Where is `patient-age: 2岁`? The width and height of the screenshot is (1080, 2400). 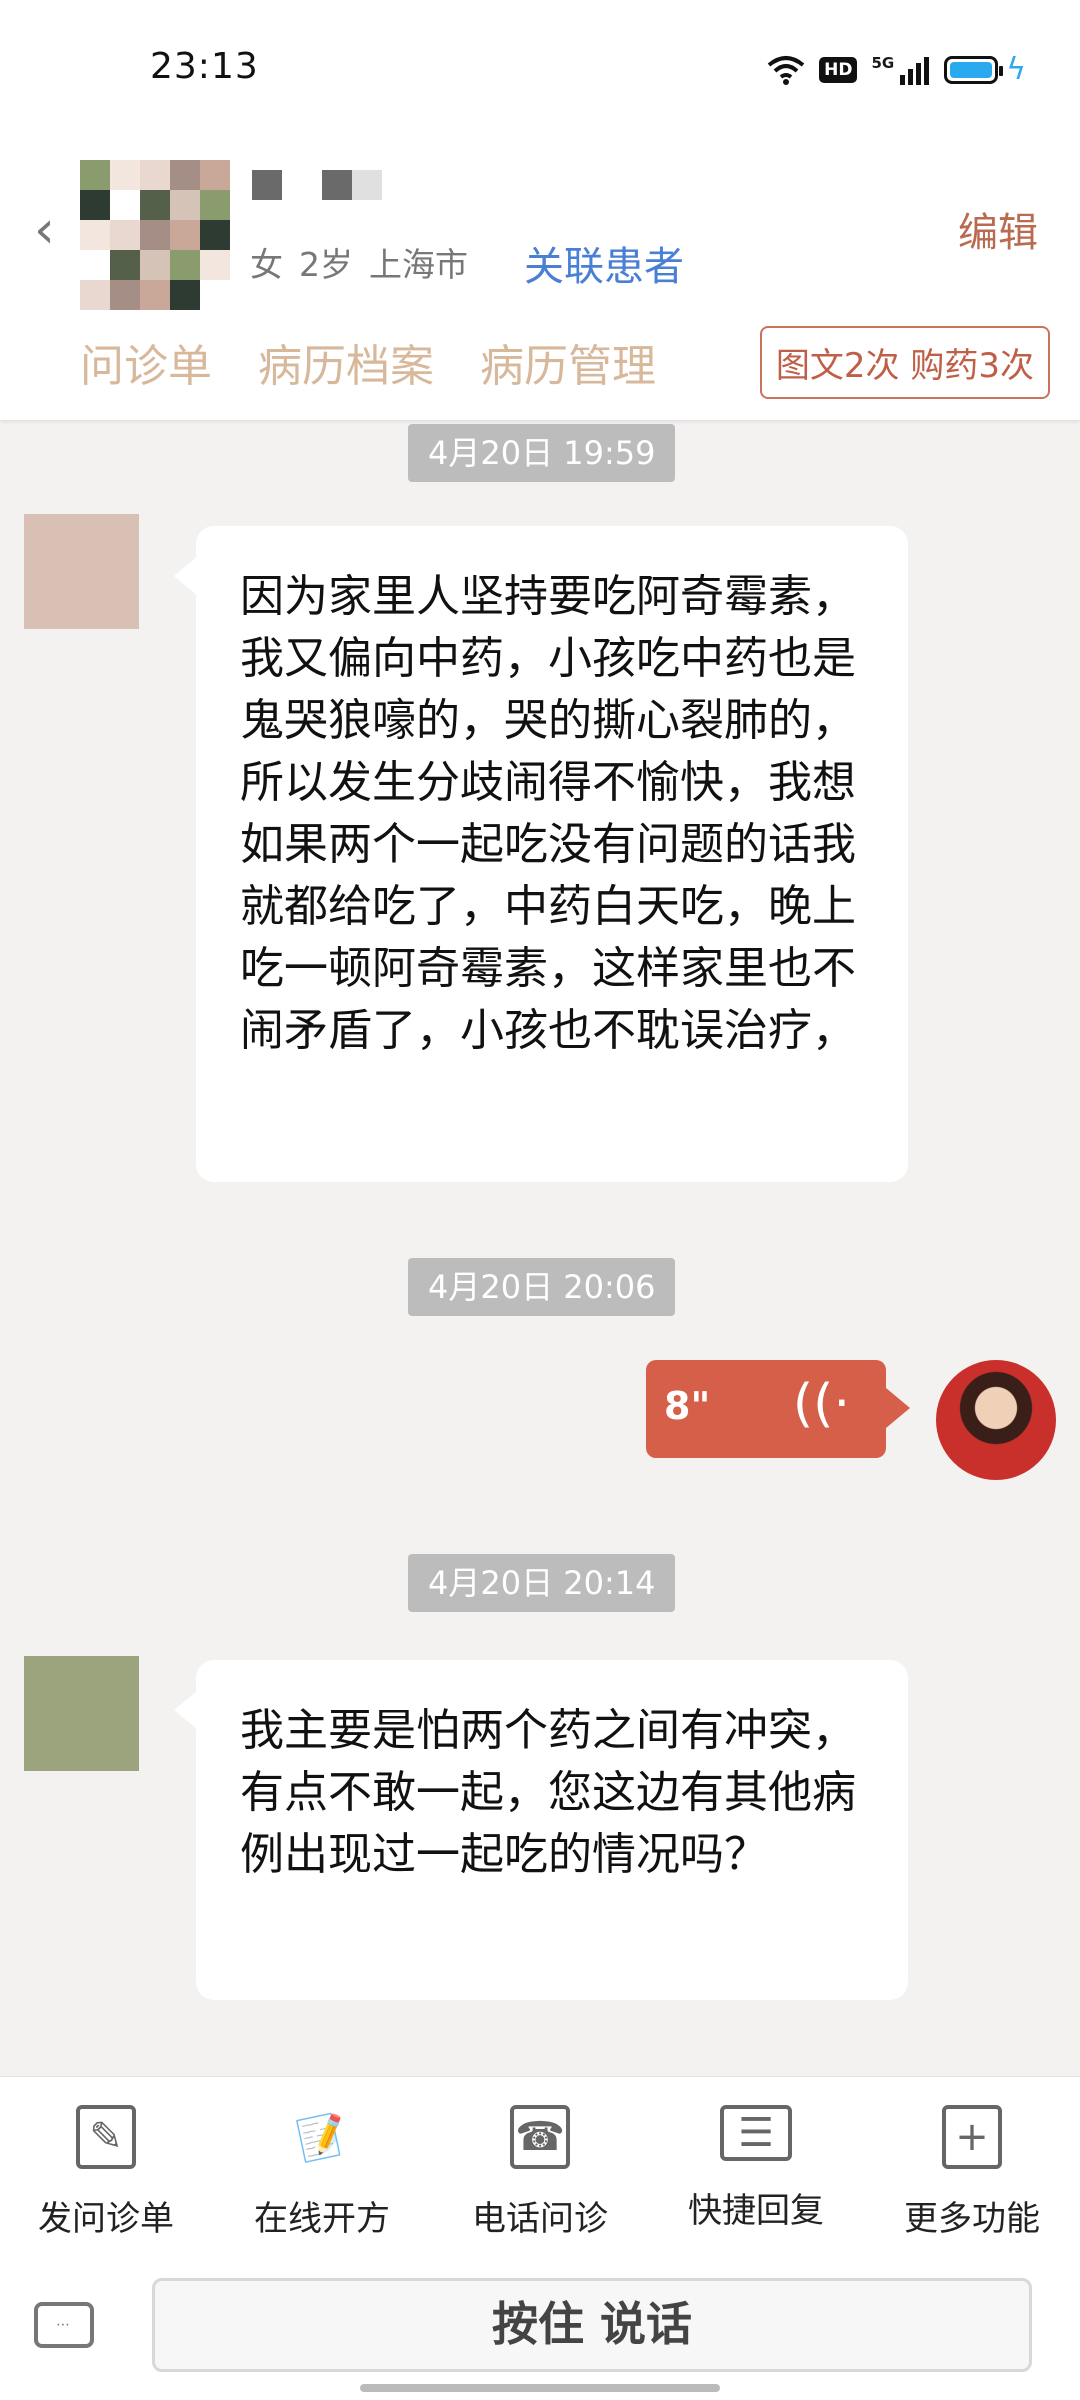
patient-age: 2岁 is located at coordinates (326, 264).